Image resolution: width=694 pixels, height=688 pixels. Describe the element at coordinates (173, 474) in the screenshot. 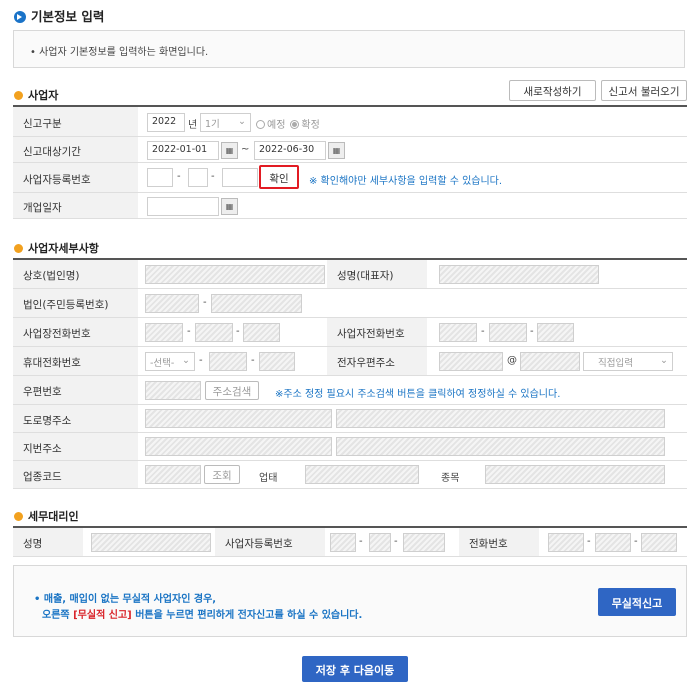

I see `industry-code-input` at that location.